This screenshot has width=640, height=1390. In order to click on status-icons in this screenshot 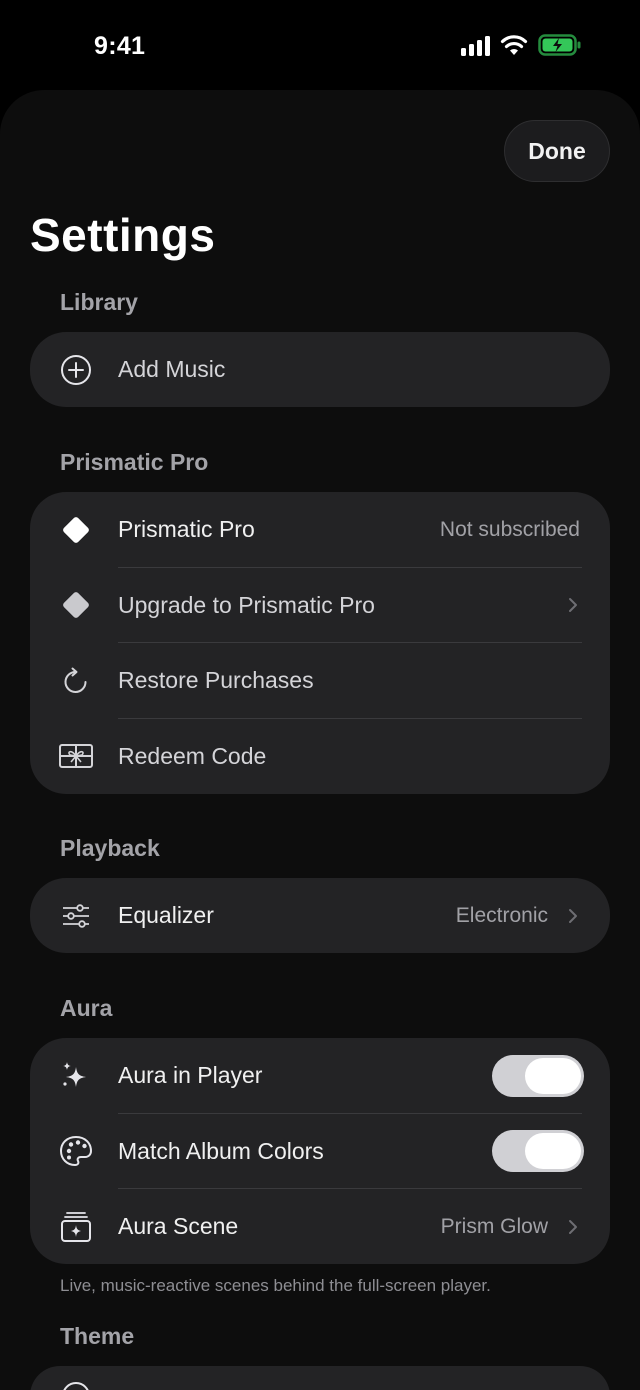, I will do `click(521, 45)`.